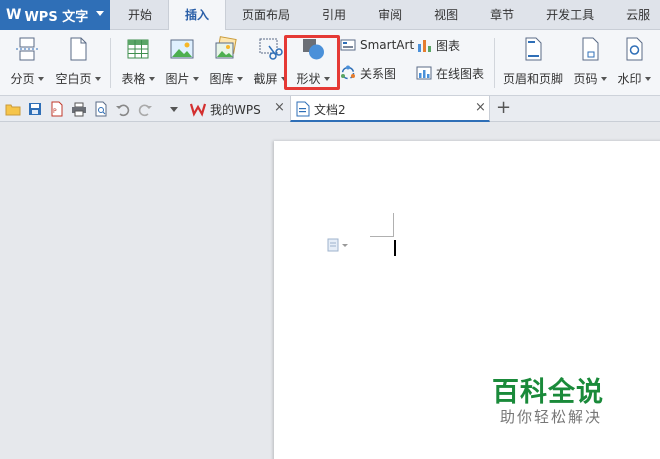  I want to click on watermark-icon, so click(634, 49).